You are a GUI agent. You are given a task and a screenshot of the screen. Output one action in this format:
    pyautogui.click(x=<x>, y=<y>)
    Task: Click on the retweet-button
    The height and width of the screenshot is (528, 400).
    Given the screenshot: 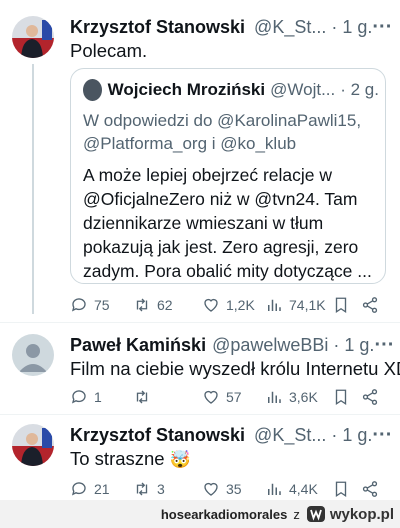 What is the action you would take?
    pyautogui.click(x=142, y=397)
    